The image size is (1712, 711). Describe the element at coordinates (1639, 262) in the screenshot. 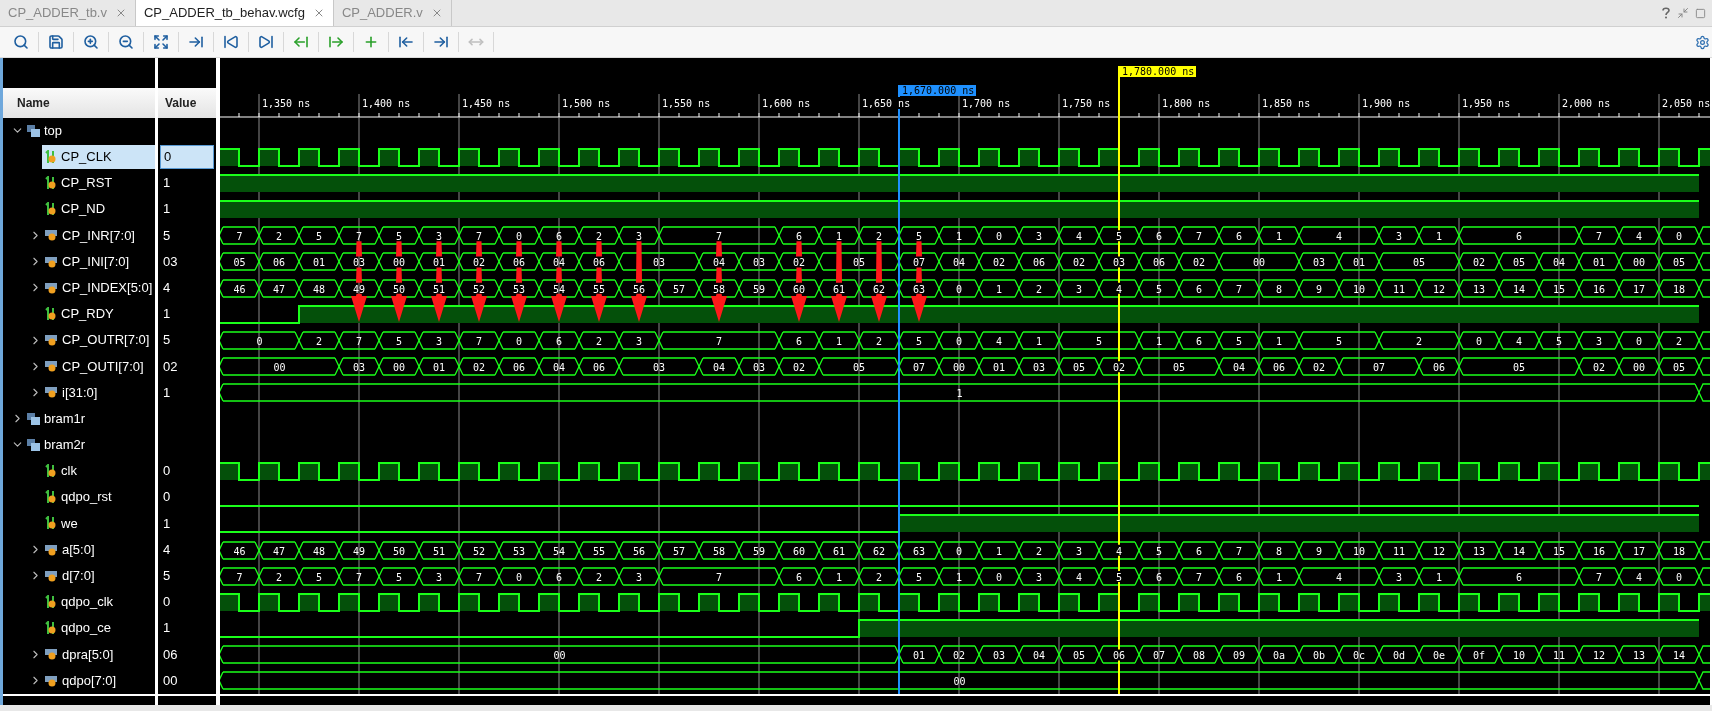

I see `bus-value: 00` at that location.